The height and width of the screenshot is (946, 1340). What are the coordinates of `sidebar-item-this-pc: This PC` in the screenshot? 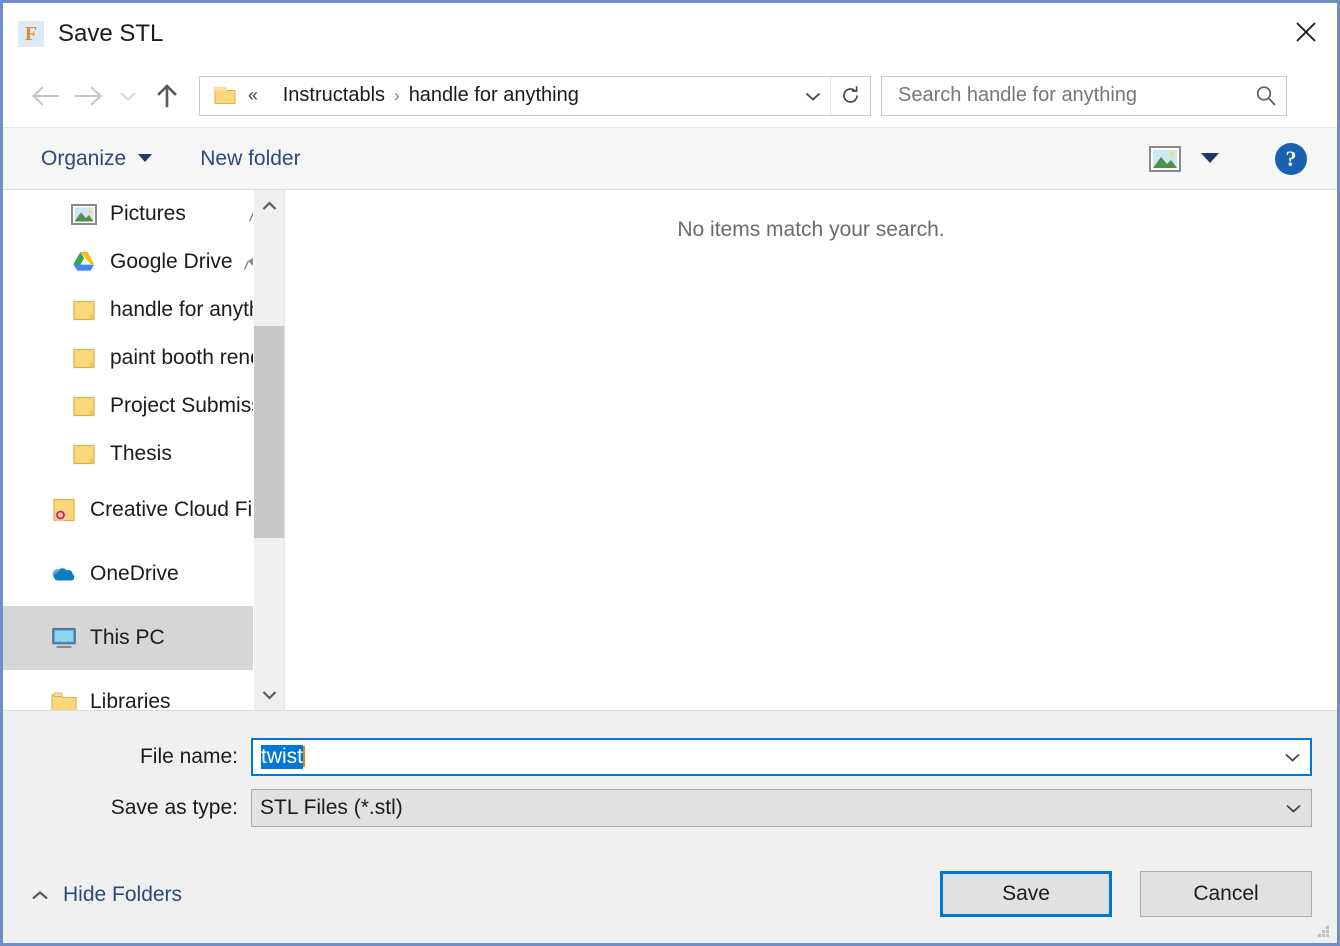 It's located at (143, 638).